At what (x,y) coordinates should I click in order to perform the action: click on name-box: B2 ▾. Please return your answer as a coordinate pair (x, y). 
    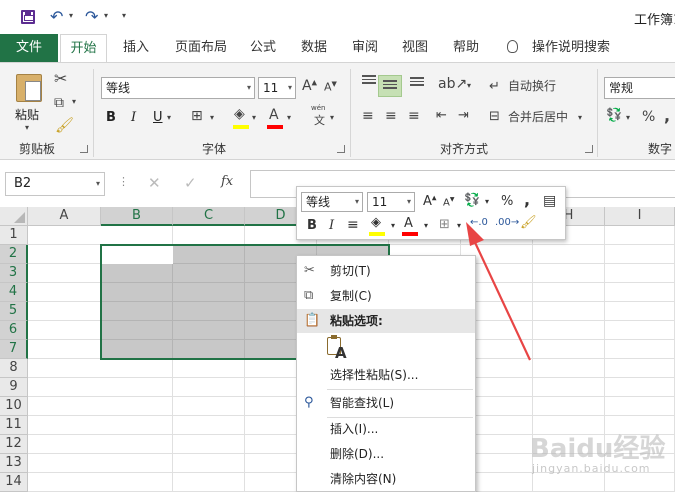
    Looking at the image, I should click on (55, 184).